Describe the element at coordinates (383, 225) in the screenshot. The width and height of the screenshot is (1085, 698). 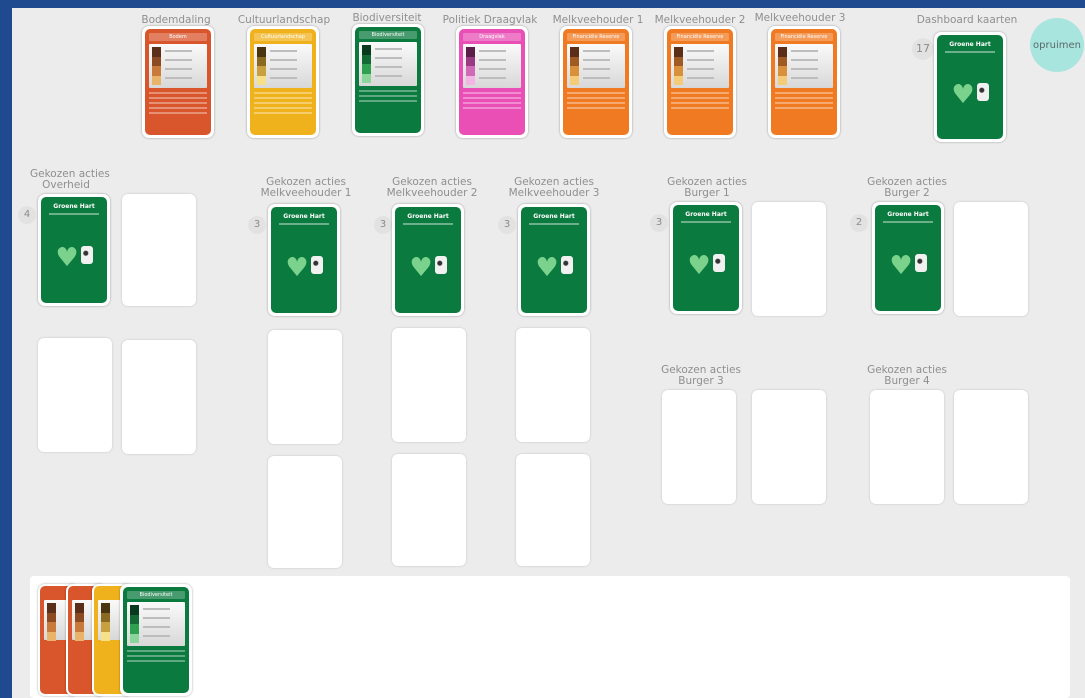
I see `count-badge-melkveehouder-2: 3` at that location.